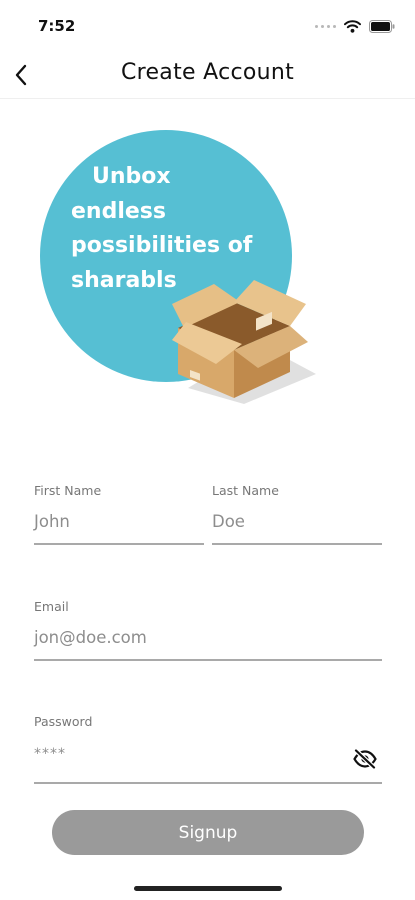  I want to click on status-icons, so click(355, 26).